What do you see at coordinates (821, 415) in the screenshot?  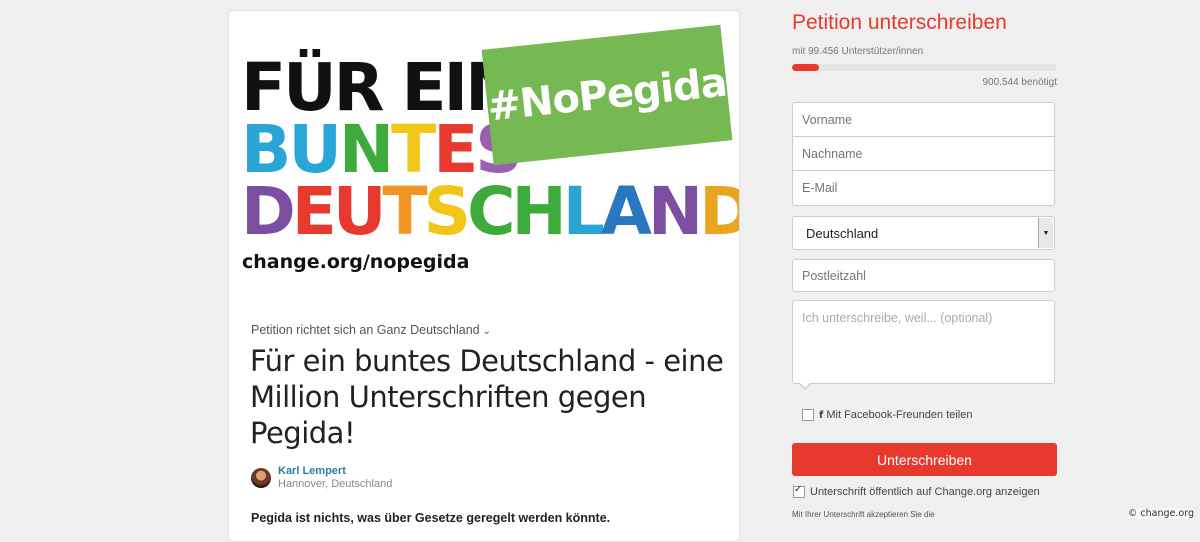 I see `facebook-icon: f` at bounding box center [821, 415].